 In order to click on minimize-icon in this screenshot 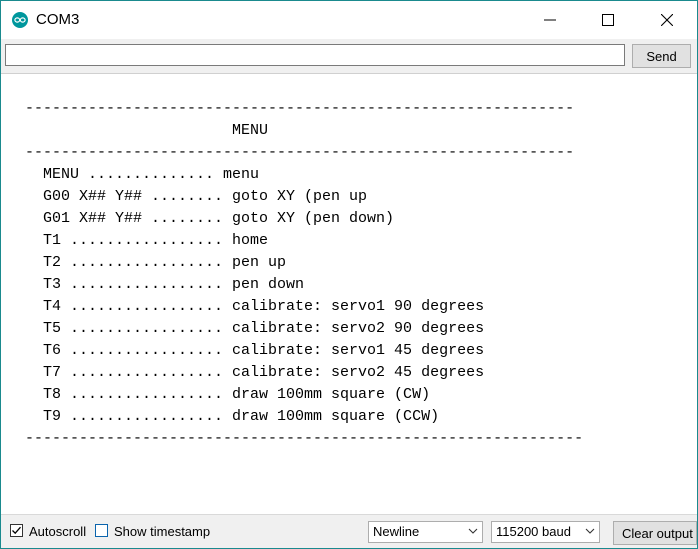, I will do `click(550, 20)`.